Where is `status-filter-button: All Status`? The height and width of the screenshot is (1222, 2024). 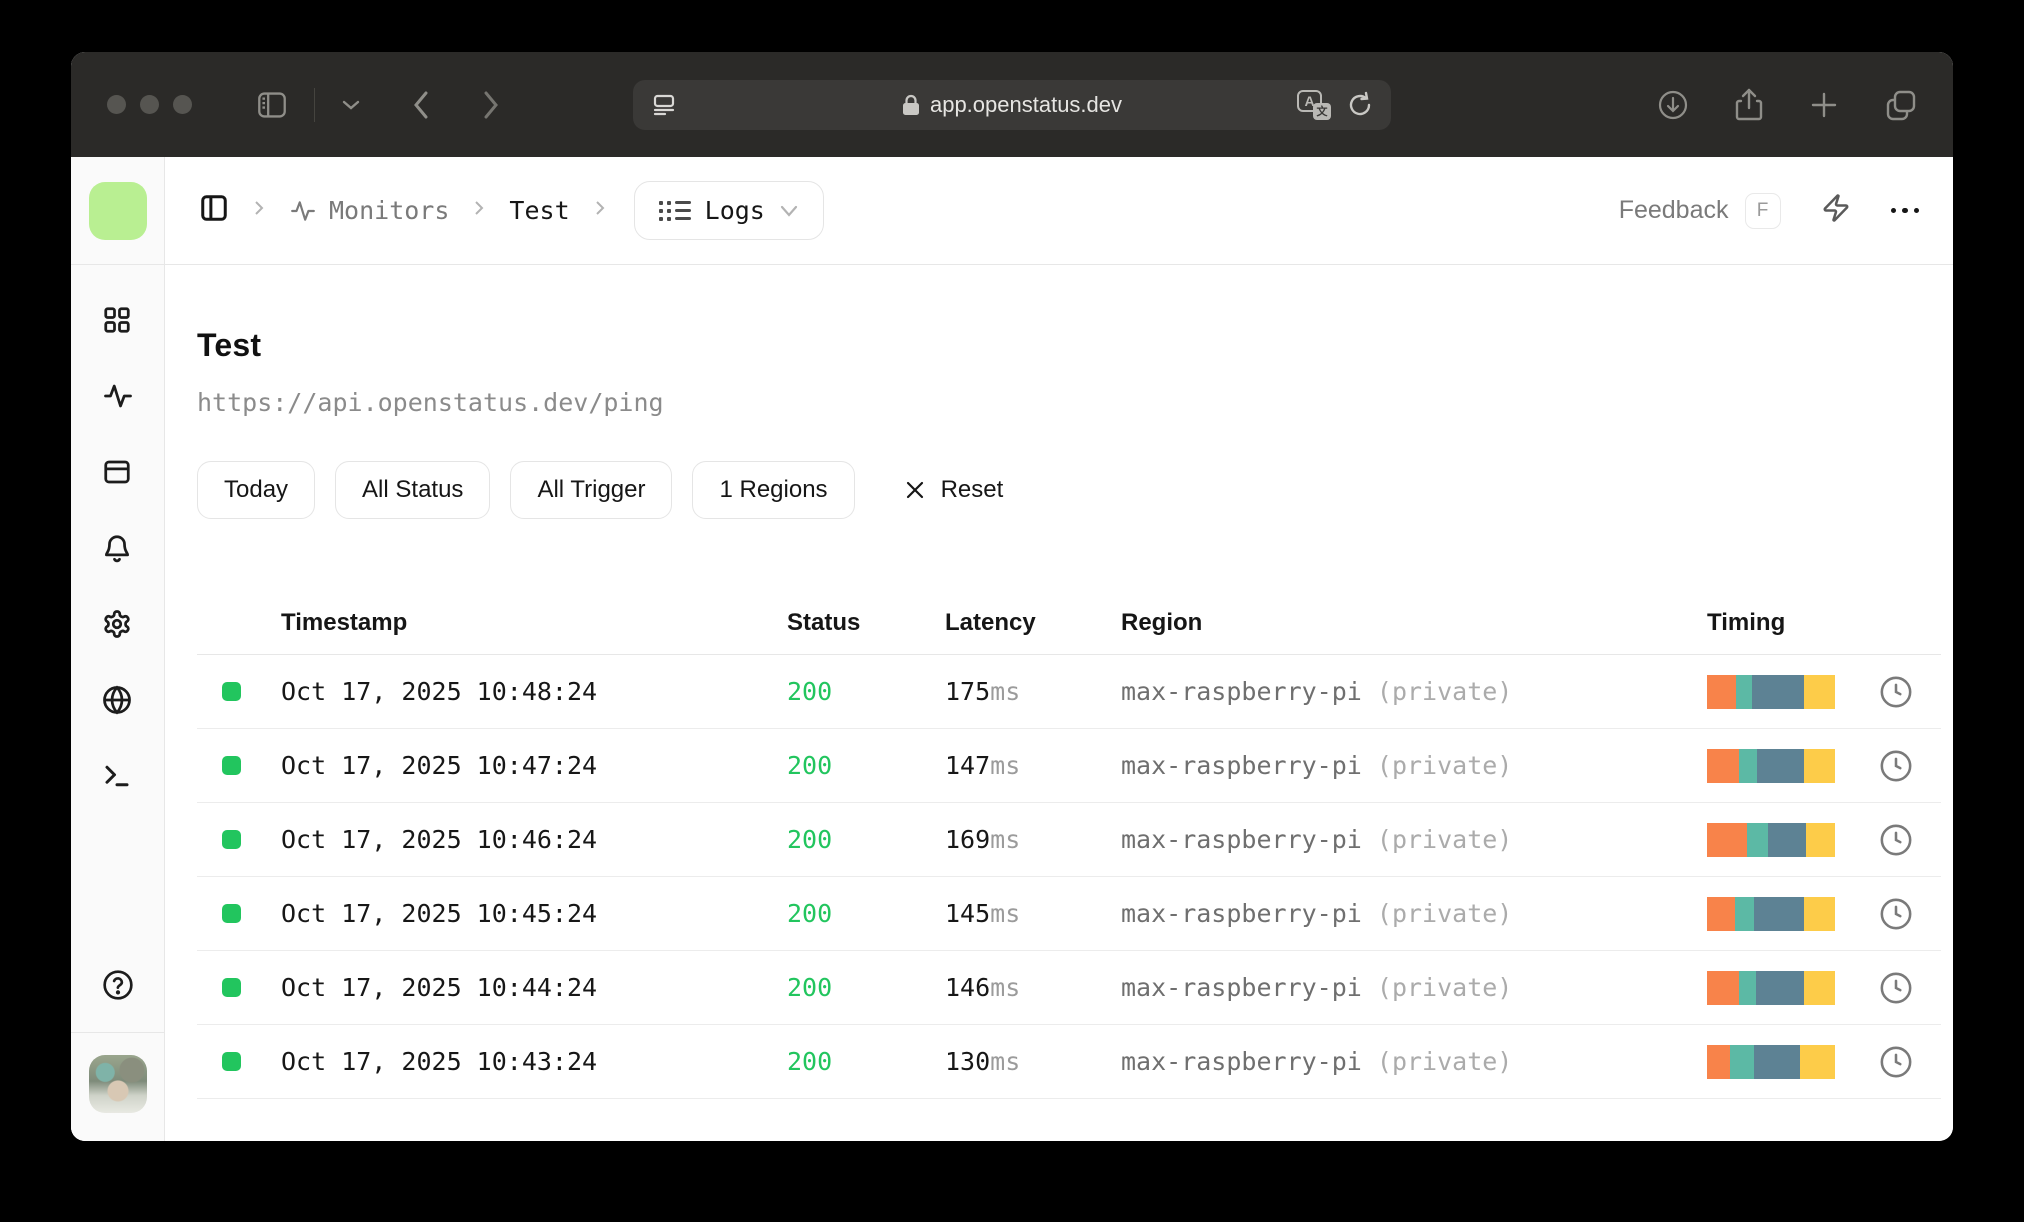 status-filter-button: All Status is located at coordinates (413, 490).